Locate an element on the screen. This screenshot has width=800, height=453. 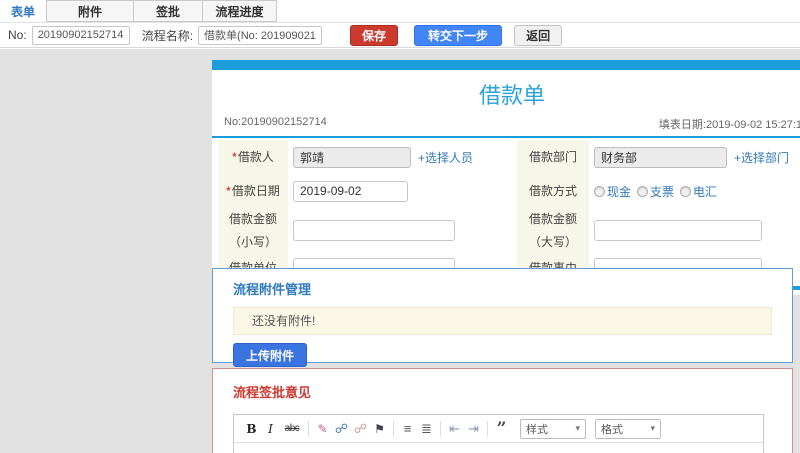
bulleted-list-icon: ≣ is located at coordinates (426, 429).